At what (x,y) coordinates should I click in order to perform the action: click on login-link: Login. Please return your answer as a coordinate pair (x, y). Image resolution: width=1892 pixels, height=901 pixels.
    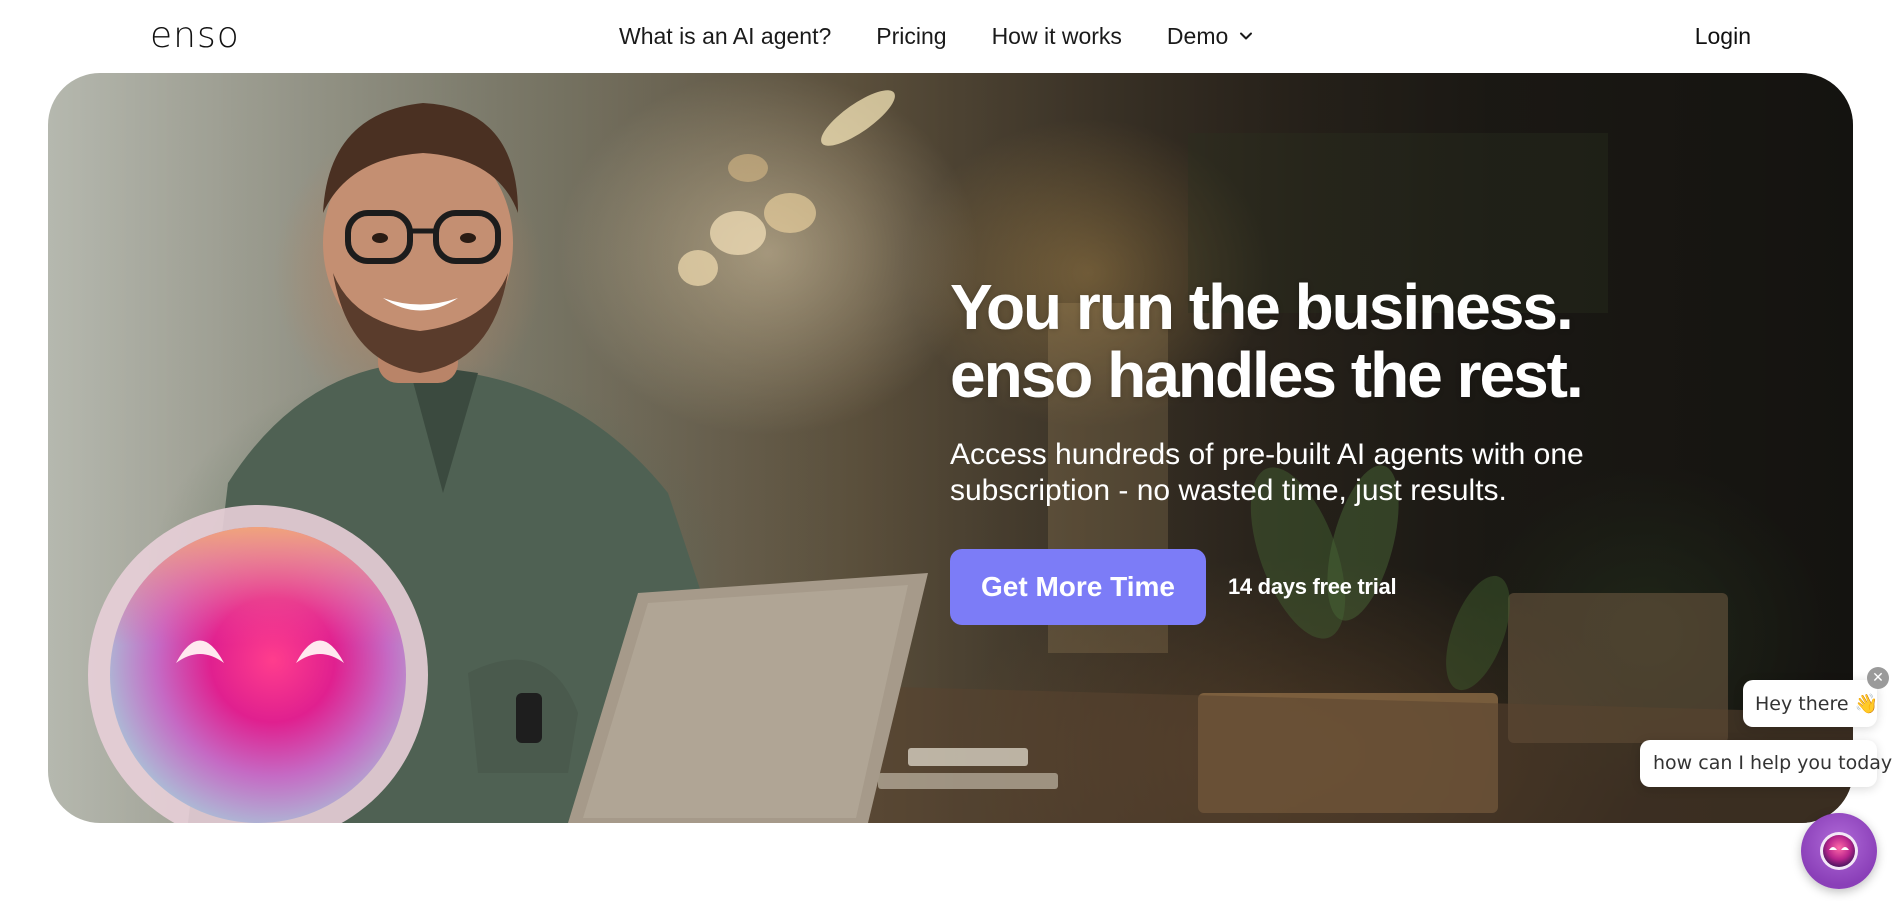
    Looking at the image, I should click on (1723, 36).